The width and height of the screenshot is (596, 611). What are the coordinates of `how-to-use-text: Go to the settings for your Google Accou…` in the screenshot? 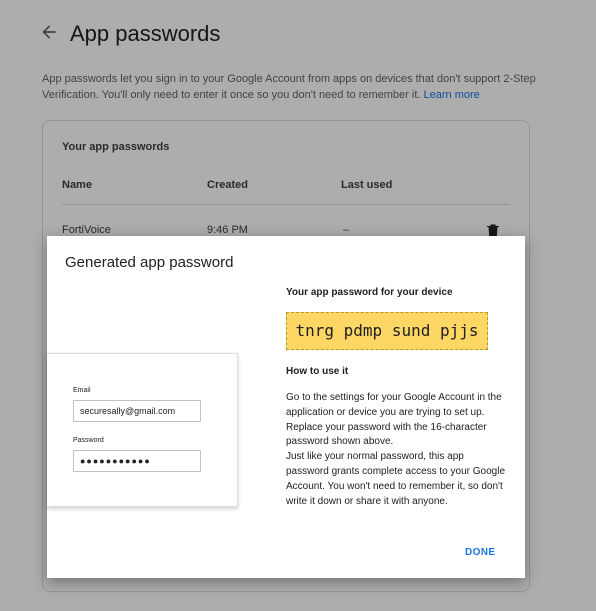 It's located at (396, 450).